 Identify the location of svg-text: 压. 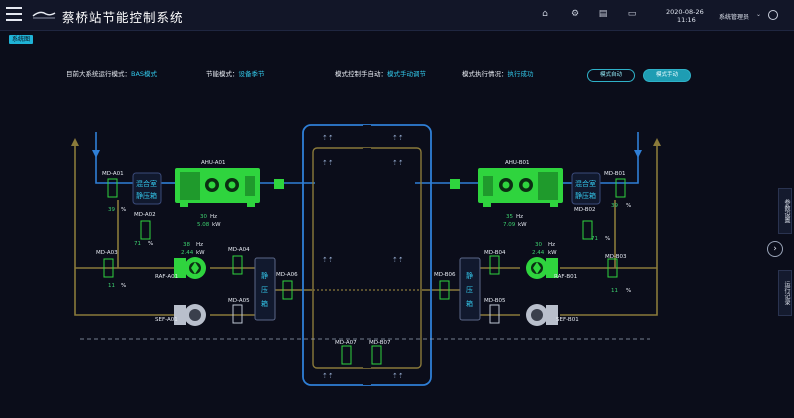
(264, 290).